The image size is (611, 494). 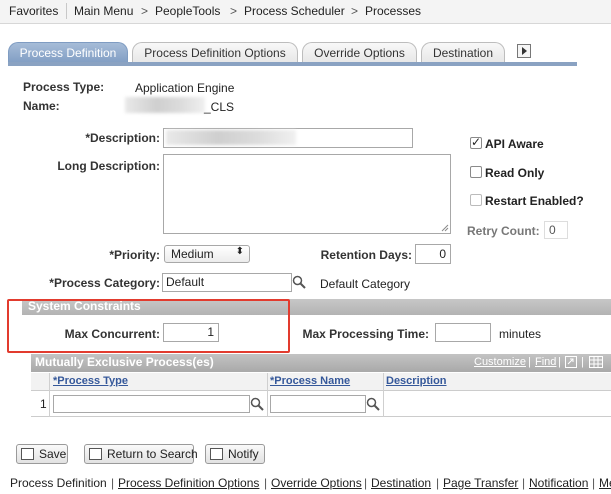 I want to click on footer-link-override-options: Override Options, so click(x=316, y=483).